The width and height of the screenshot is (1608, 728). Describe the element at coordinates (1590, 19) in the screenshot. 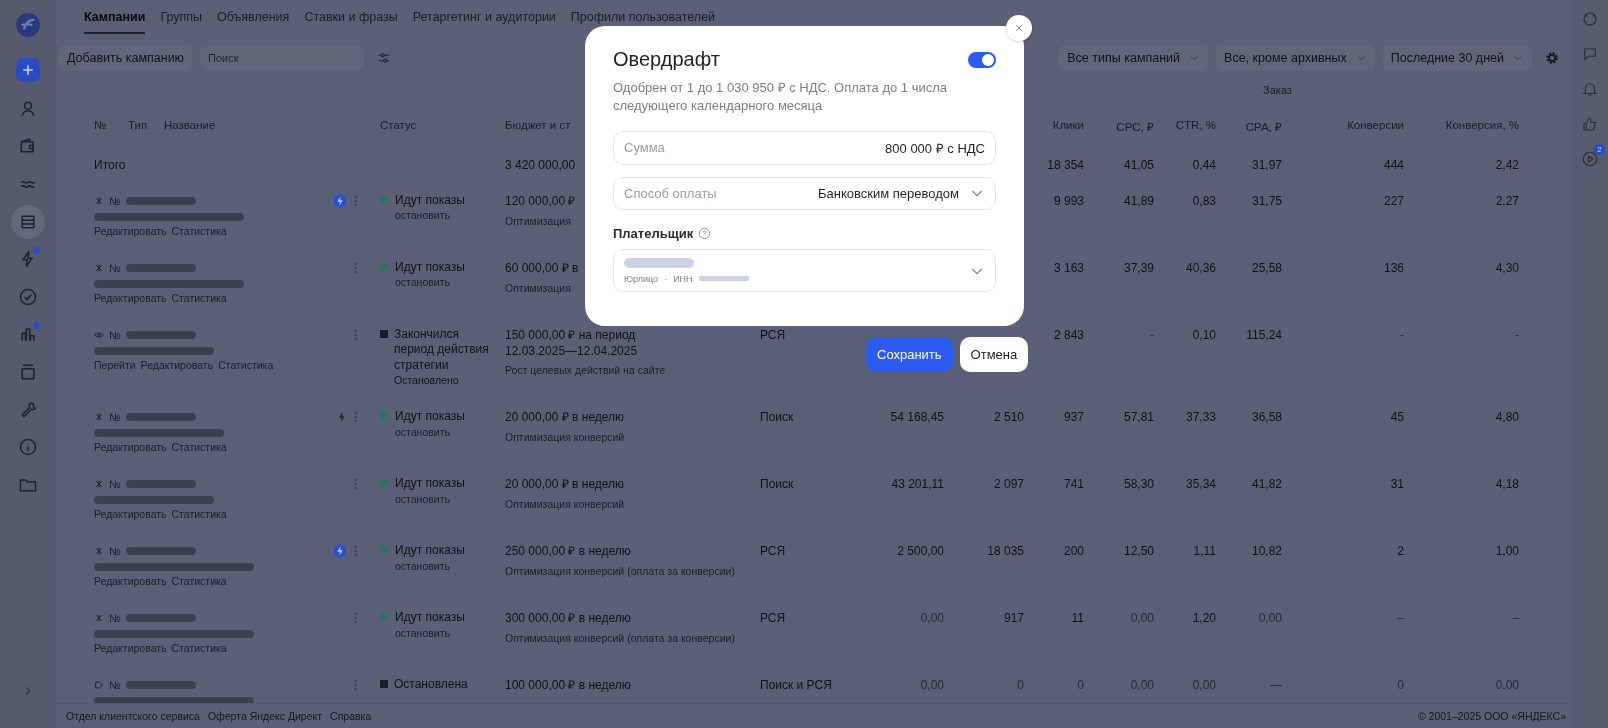

I see `emoji-icon` at that location.